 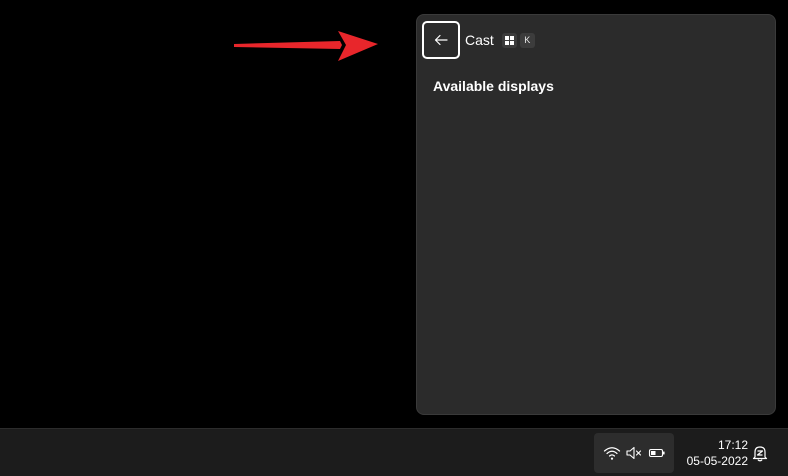 What do you see at coordinates (611, 453) in the screenshot?
I see `wifi-icon` at bounding box center [611, 453].